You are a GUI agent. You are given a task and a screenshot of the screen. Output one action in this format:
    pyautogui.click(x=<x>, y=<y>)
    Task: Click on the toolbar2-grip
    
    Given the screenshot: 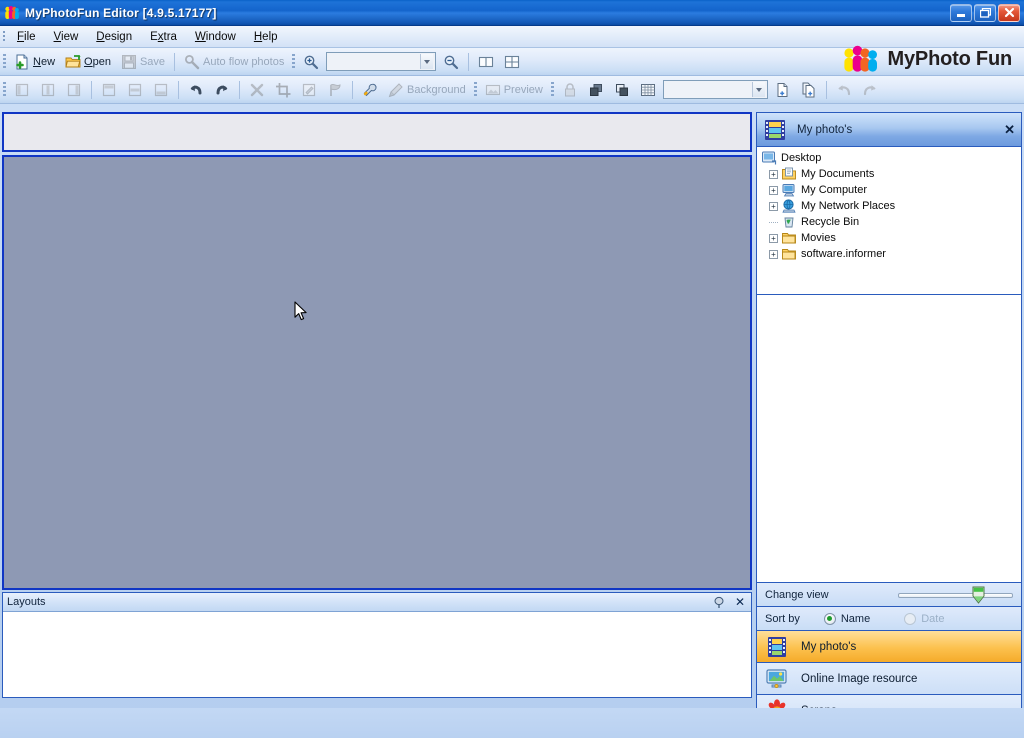 What is the action you would take?
    pyautogui.click(x=4, y=89)
    